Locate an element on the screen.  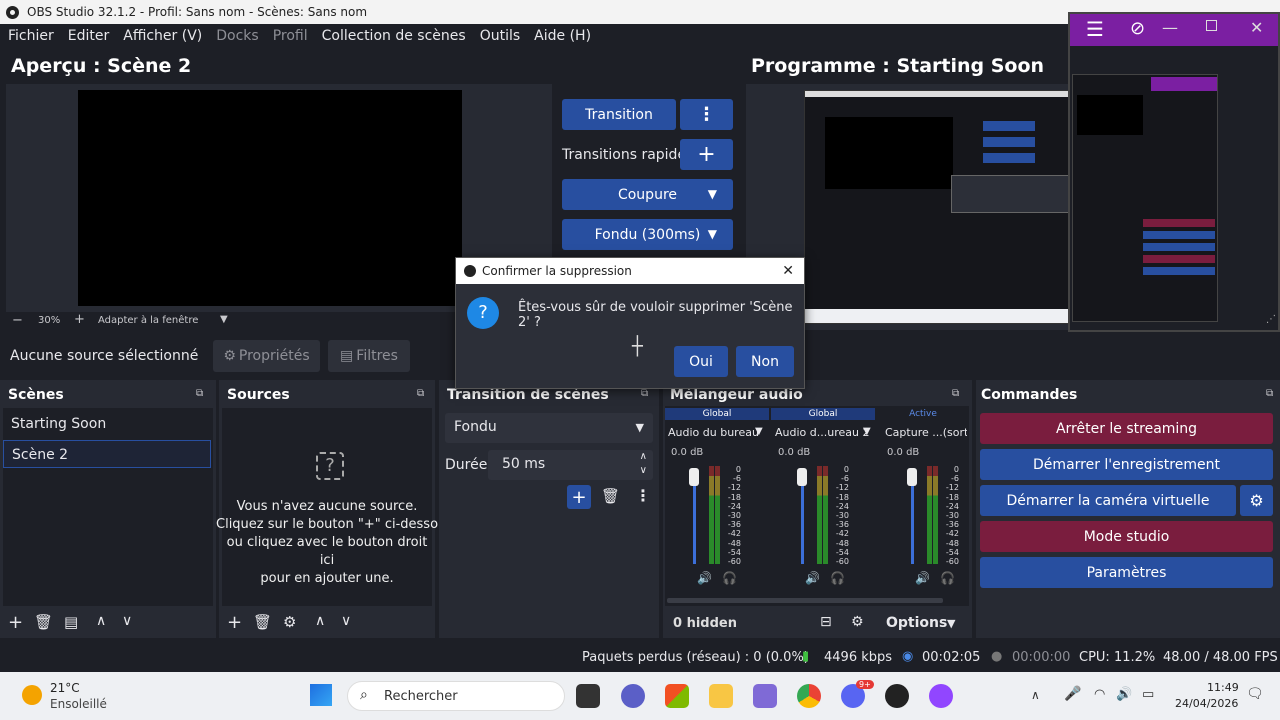
obs-taskbar-icon is located at coordinates (897, 696).